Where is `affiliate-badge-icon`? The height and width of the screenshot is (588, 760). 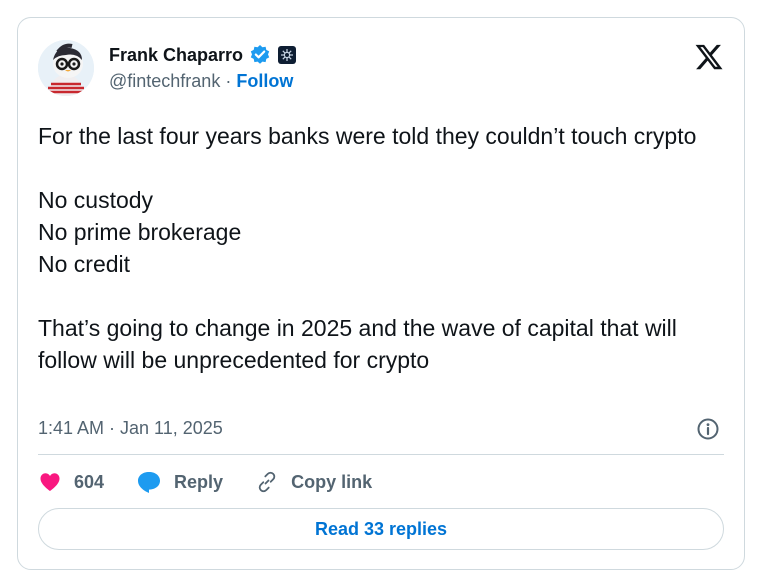 affiliate-badge-icon is located at coordinates (287, 55).